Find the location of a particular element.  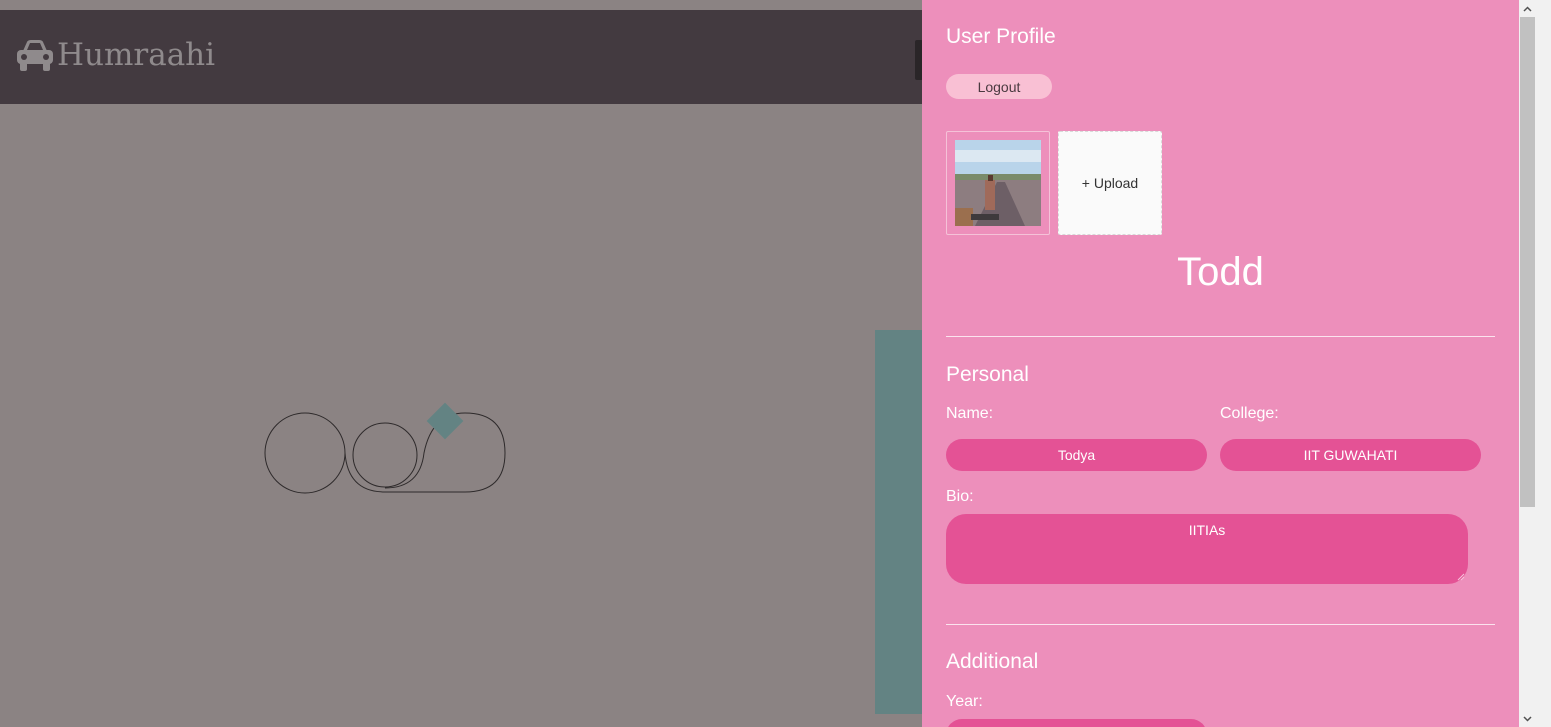

drawer-title: User Profile is located at coordinates (1001, 36).